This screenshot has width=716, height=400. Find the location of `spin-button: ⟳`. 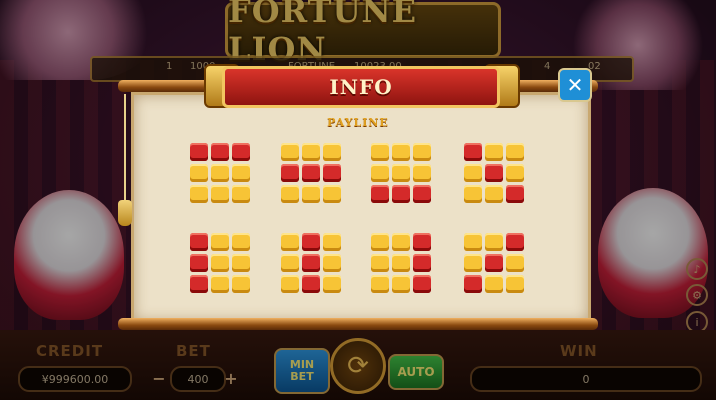

spin-button: ⟳ is located at coordinates (358, 366).